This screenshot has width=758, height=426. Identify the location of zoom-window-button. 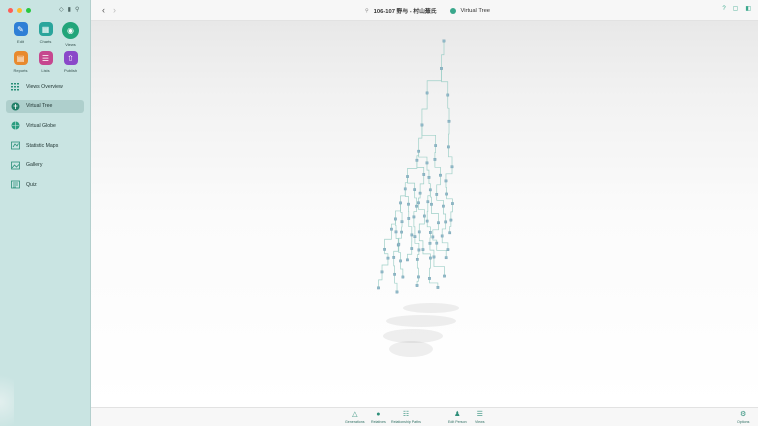
(28, 10).